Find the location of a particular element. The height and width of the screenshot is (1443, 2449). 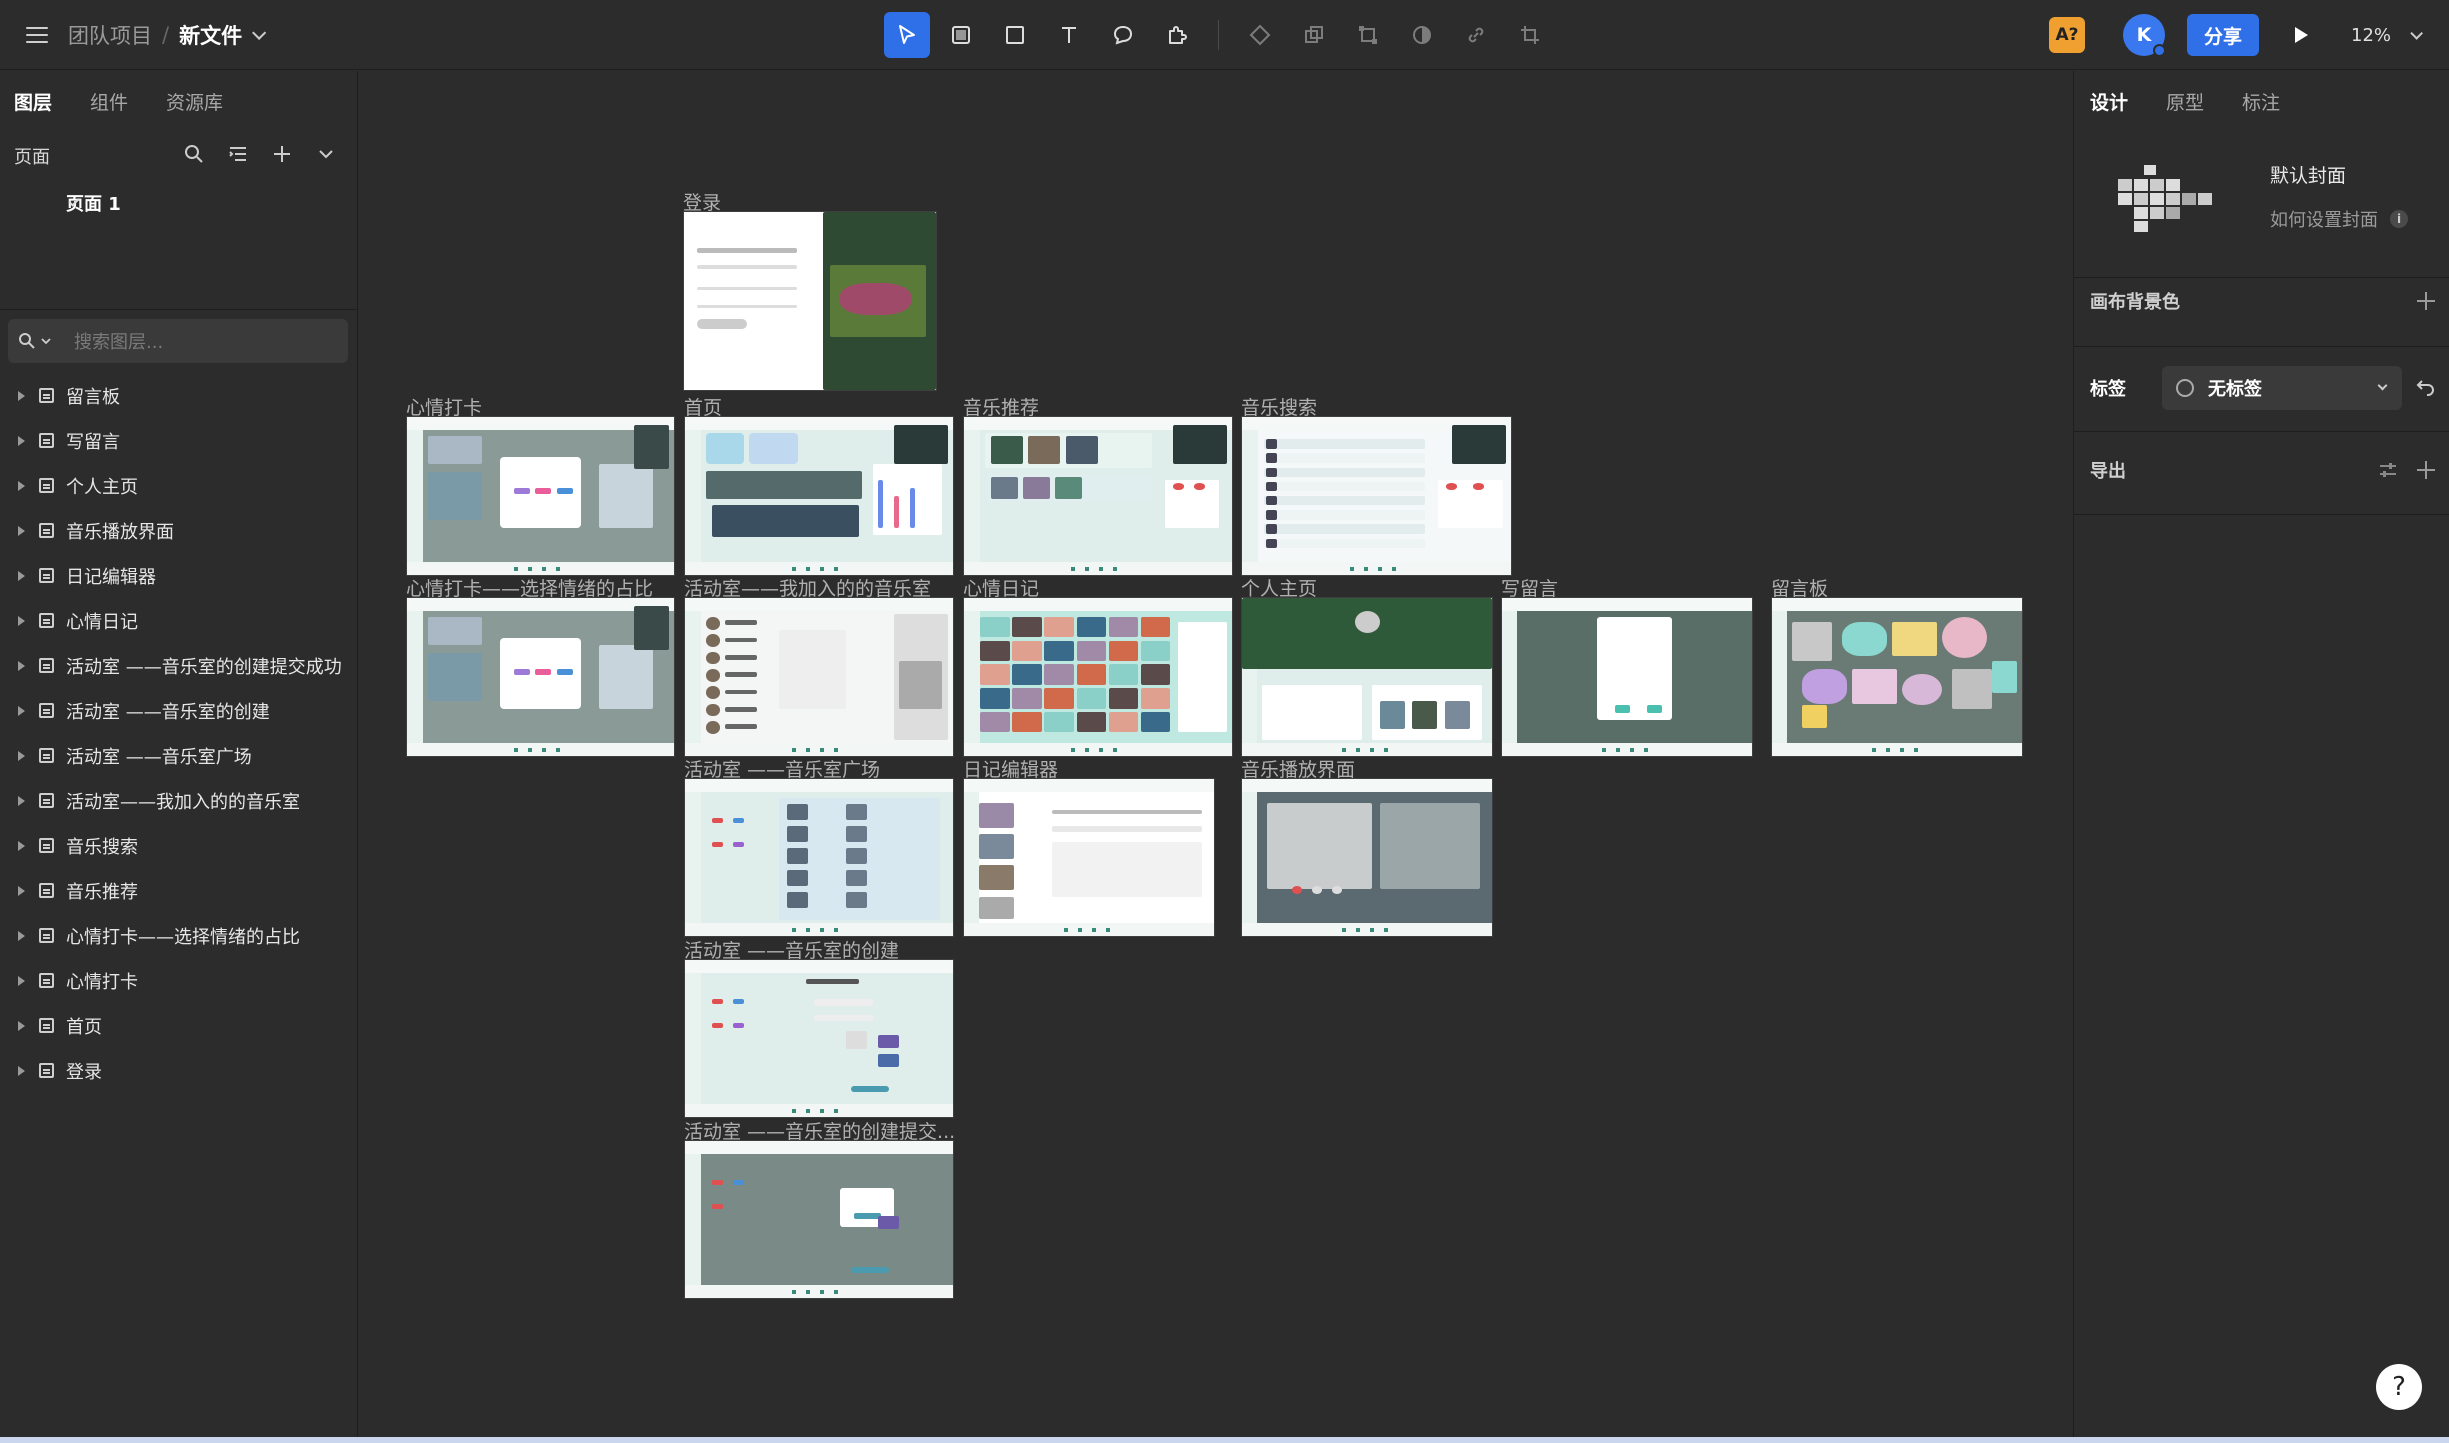

add-page-icon is located at coordinates (282, 154).